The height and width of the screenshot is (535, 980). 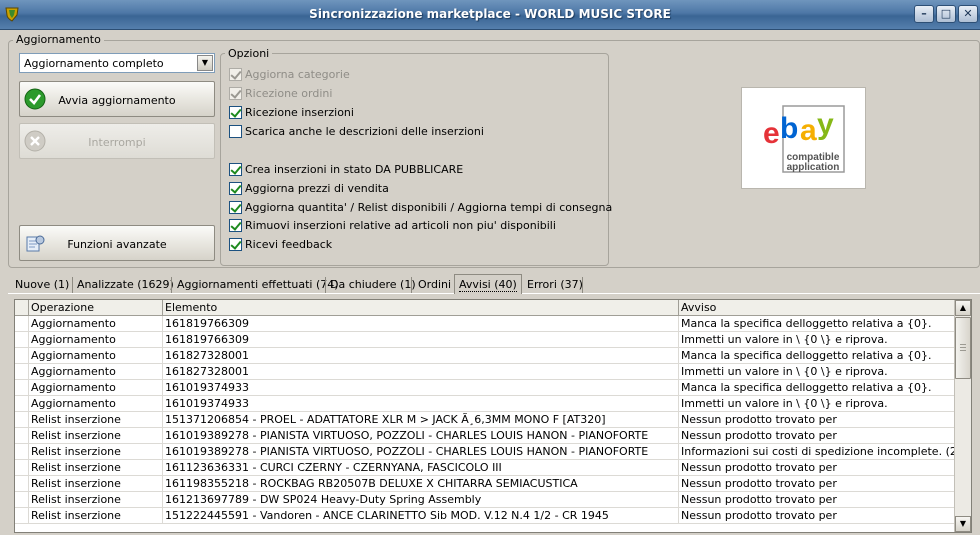 I want to click on start-update-button: Avvia aggiornamento, so click(x=117, y=99).